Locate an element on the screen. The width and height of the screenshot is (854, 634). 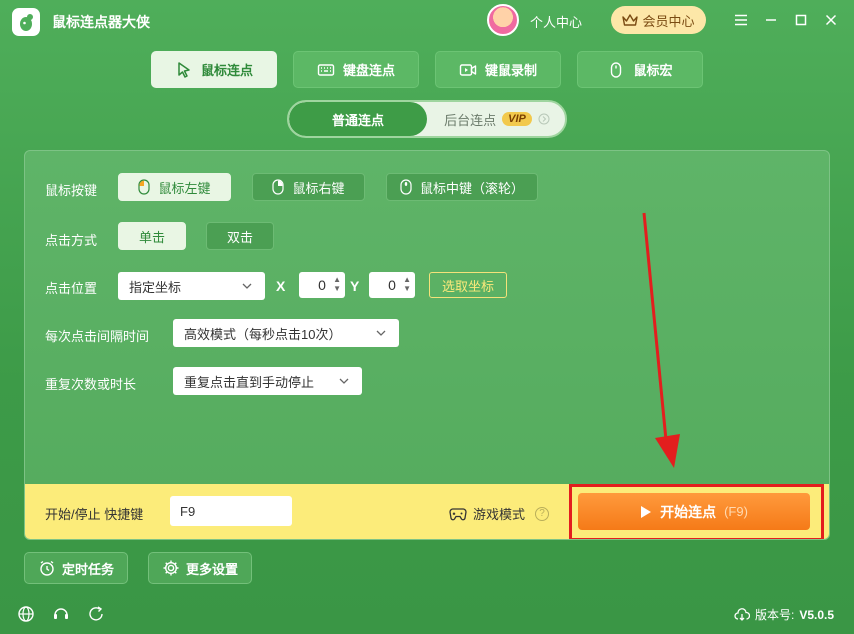
user-avatar is located at coordinates (503, 20).